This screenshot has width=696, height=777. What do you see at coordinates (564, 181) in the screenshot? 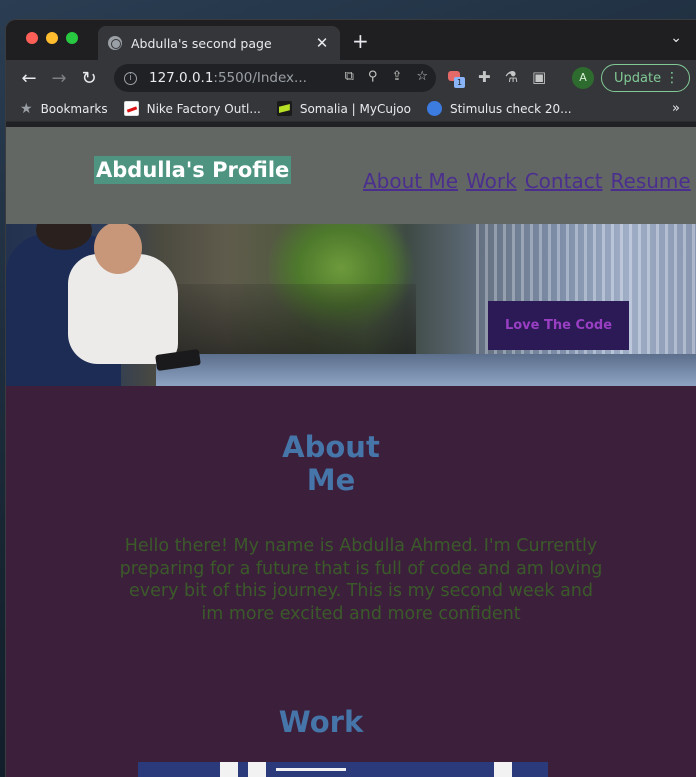
I see `nav-link-contact: Contact` at bounding box center [564, 181].